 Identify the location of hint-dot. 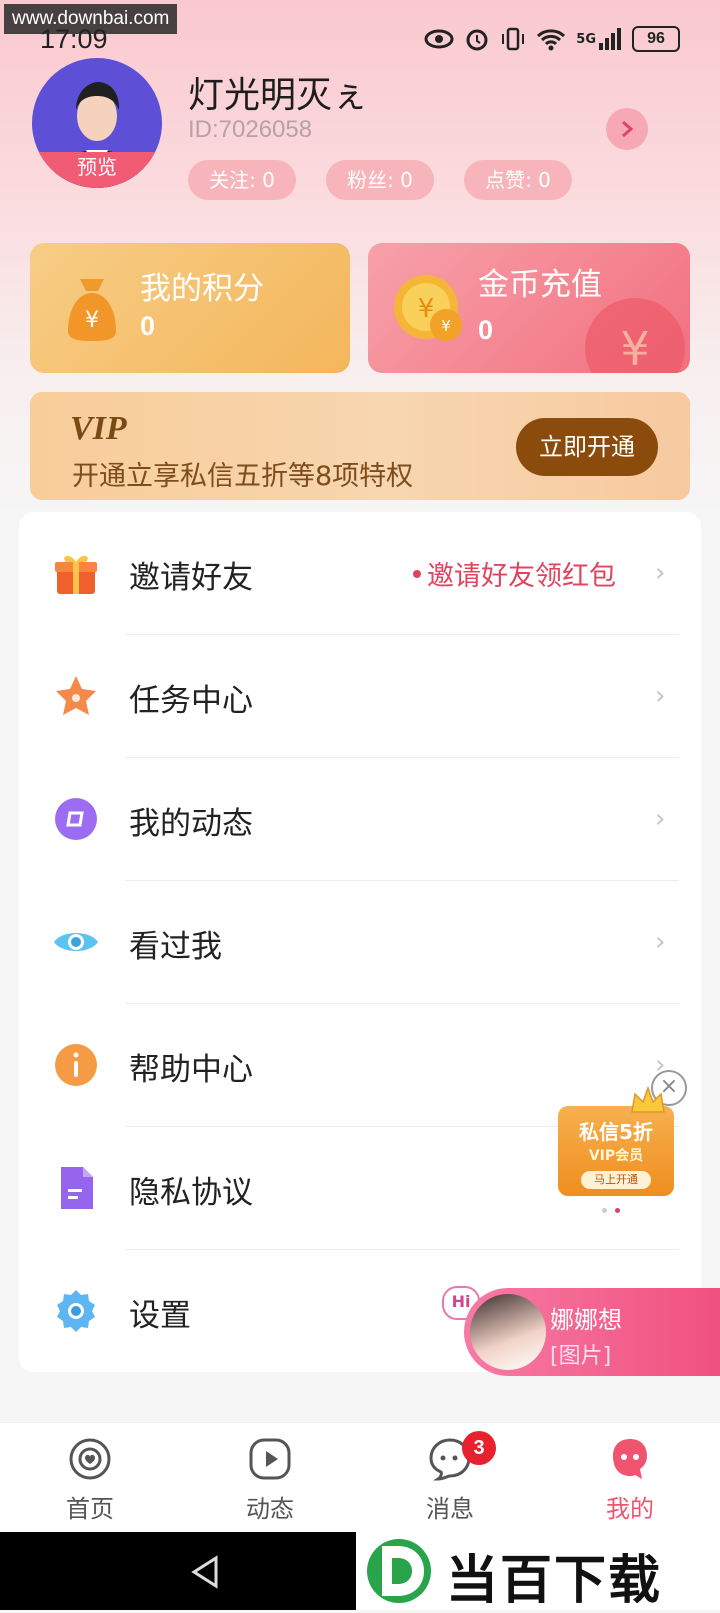
(417, 574).